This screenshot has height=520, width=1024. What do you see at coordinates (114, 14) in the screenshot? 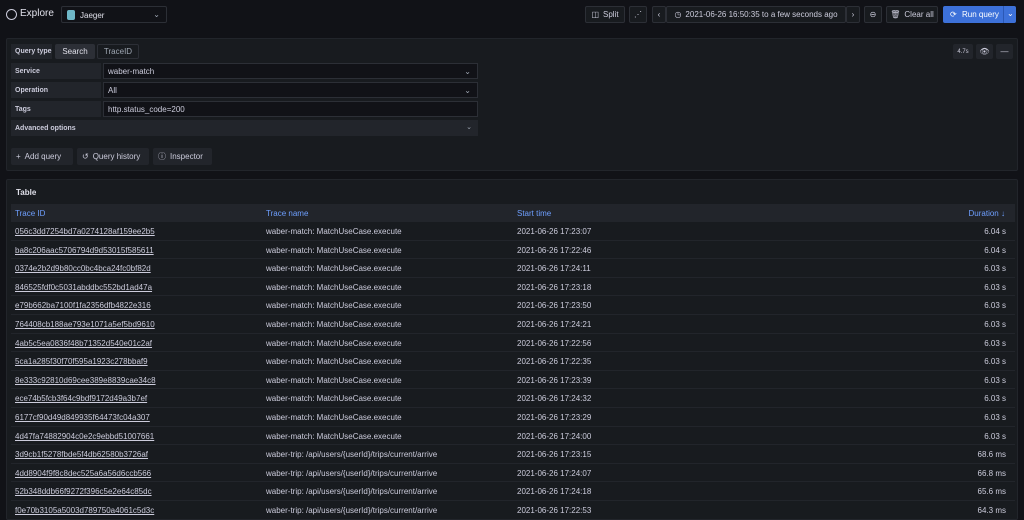
I see `datasource-picker: Jaeger ⌄` at bounding box center [114, 14].